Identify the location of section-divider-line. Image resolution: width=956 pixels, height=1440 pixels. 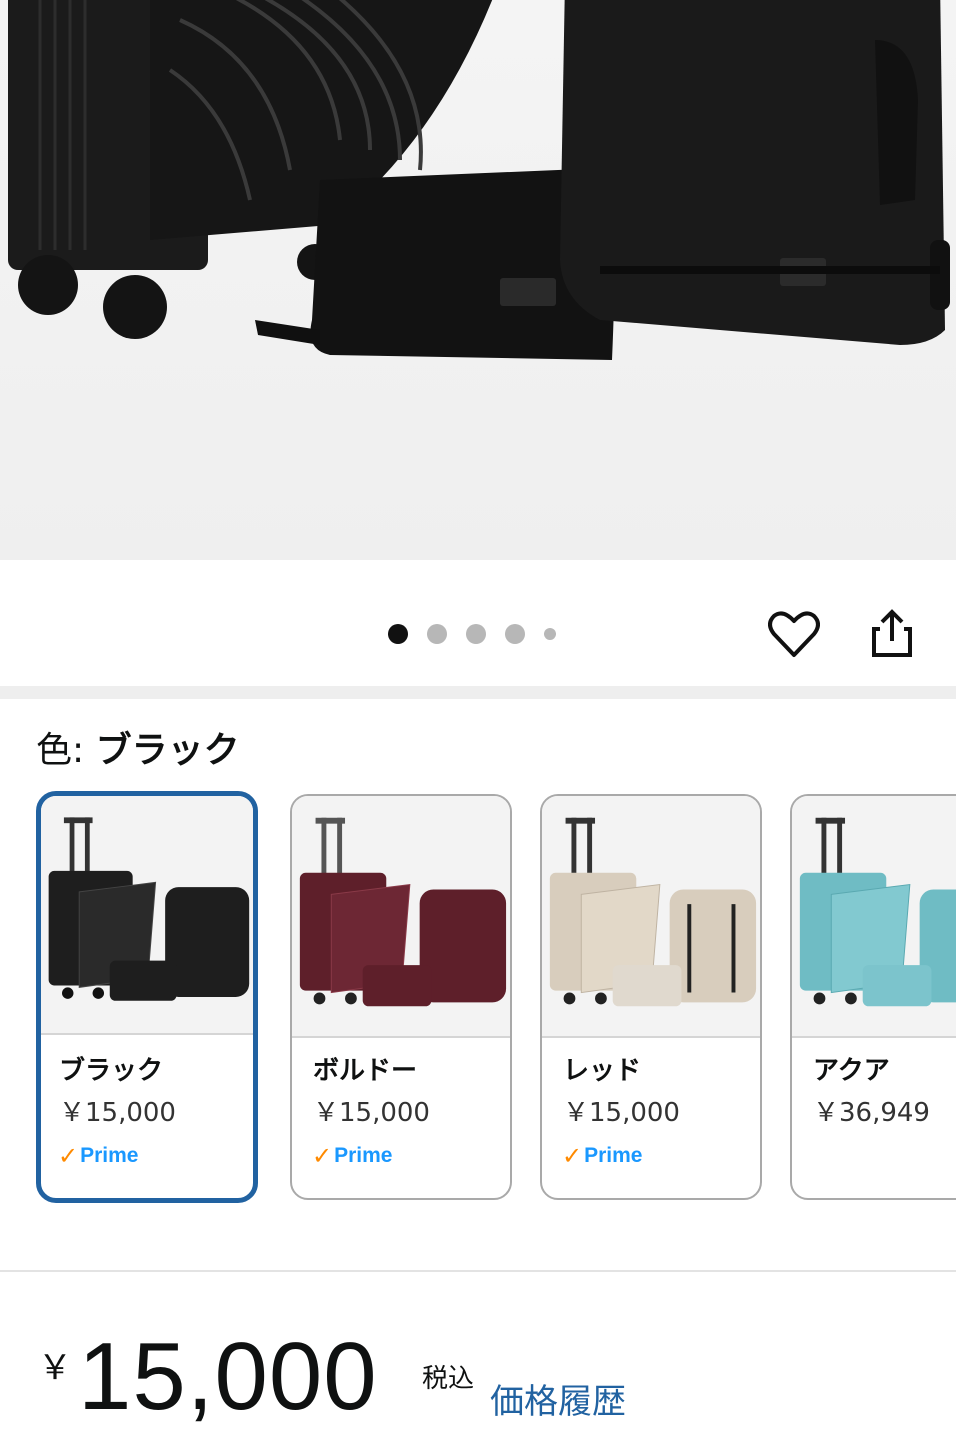
(478, 1271).